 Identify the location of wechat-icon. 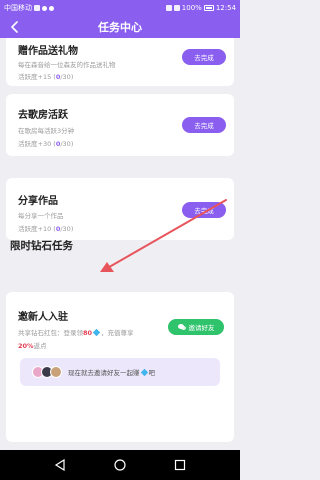
(181, 327).